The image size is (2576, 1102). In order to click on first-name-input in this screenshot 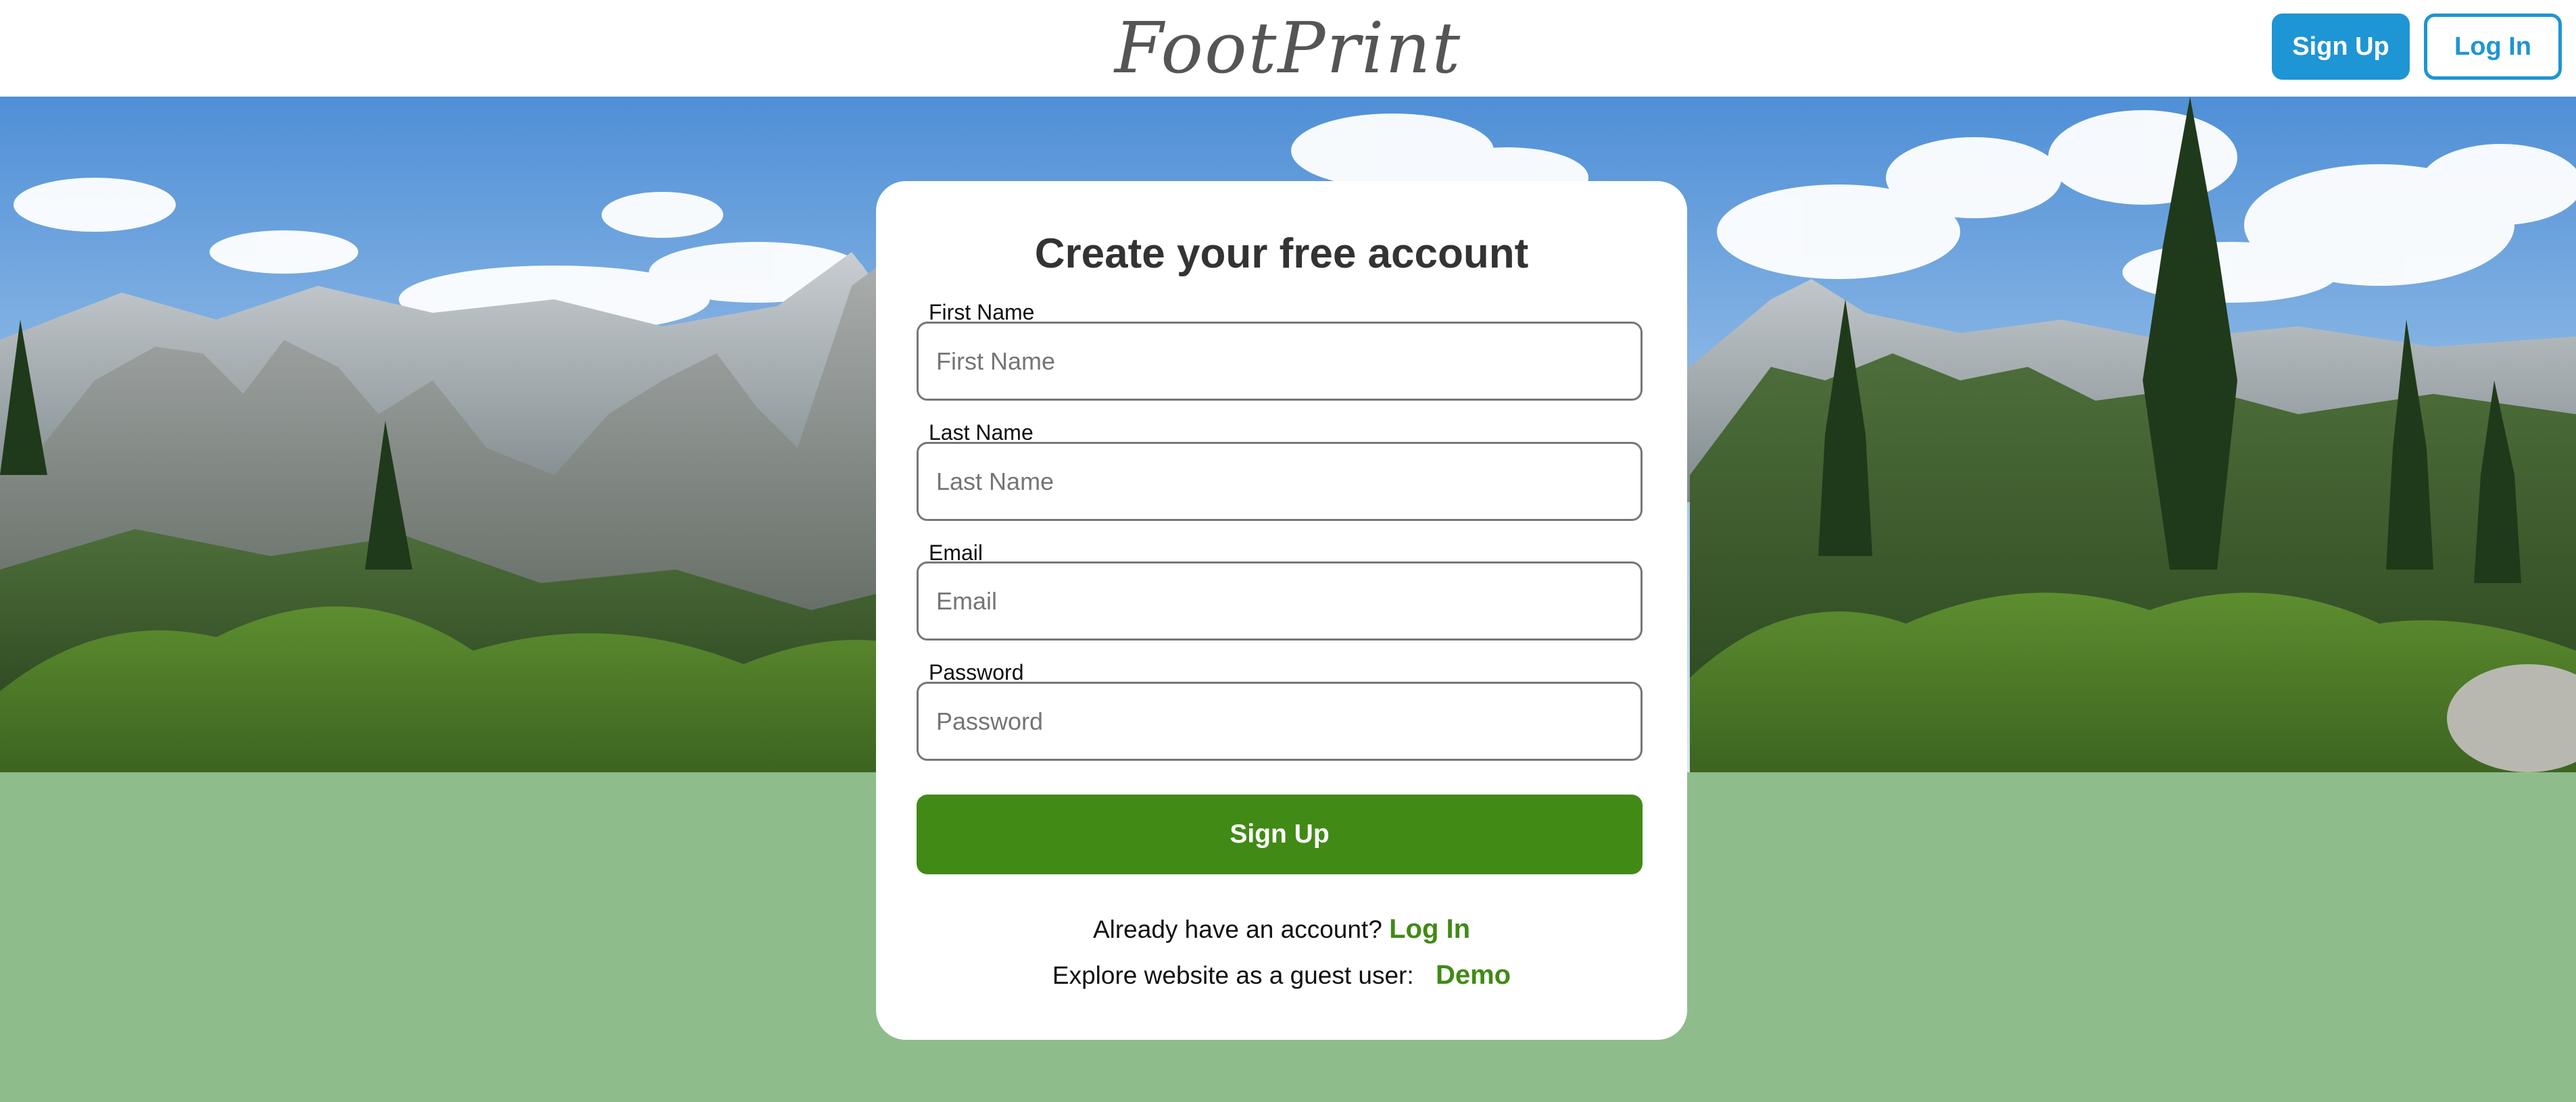, I will do `click(1280, 361)`.